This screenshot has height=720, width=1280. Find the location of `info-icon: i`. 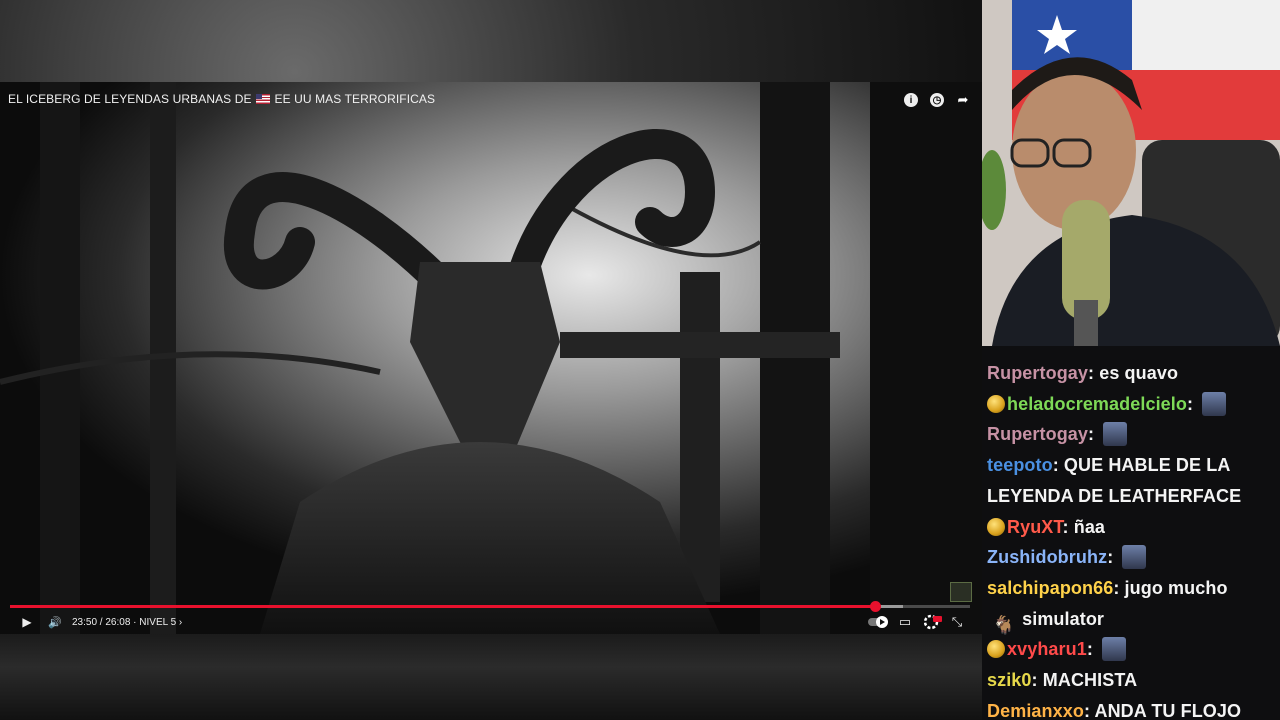

info-icon: i is located at coordinates (911, 100).